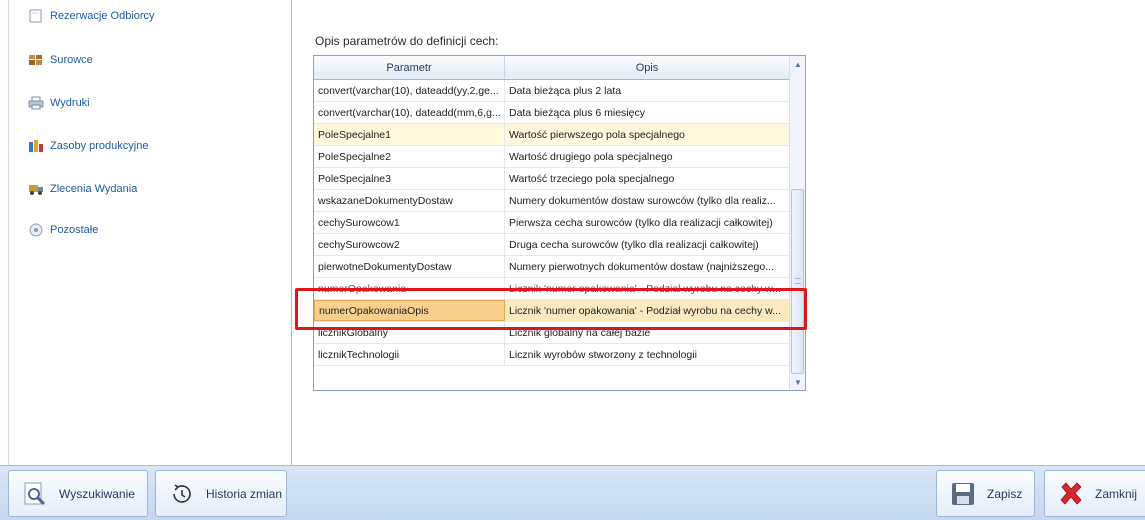  Describe the element at coordinates (1116, 493) in the screenshot. I see `close-button-label: Zamknij` at that location.